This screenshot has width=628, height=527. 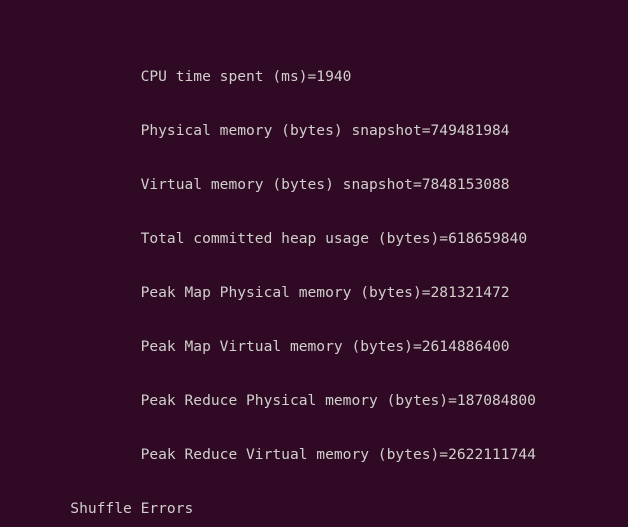 I want to click on counter-line: CPU time spent (ms)=1940, so click(x=176, y=76).